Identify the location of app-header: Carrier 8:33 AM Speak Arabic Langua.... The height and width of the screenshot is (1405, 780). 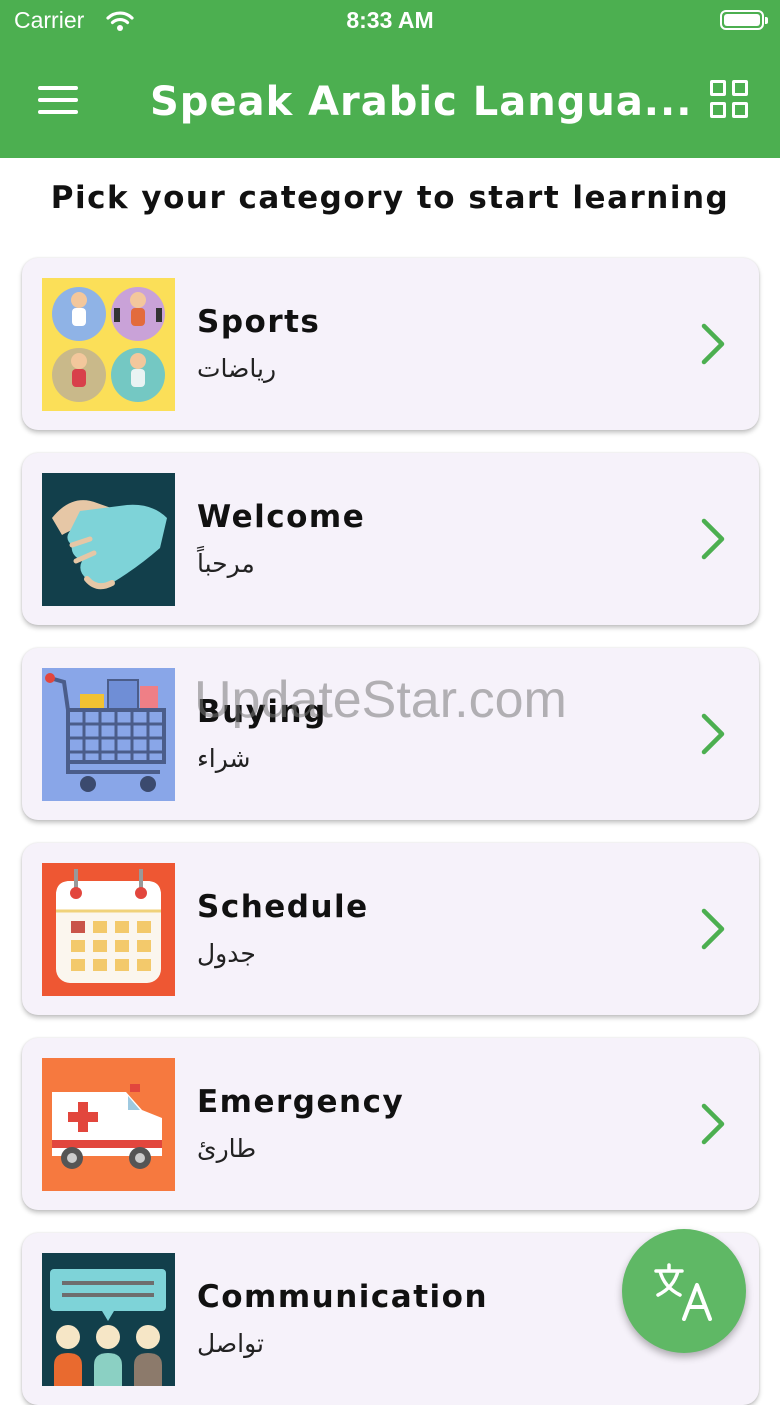
(390, 79).